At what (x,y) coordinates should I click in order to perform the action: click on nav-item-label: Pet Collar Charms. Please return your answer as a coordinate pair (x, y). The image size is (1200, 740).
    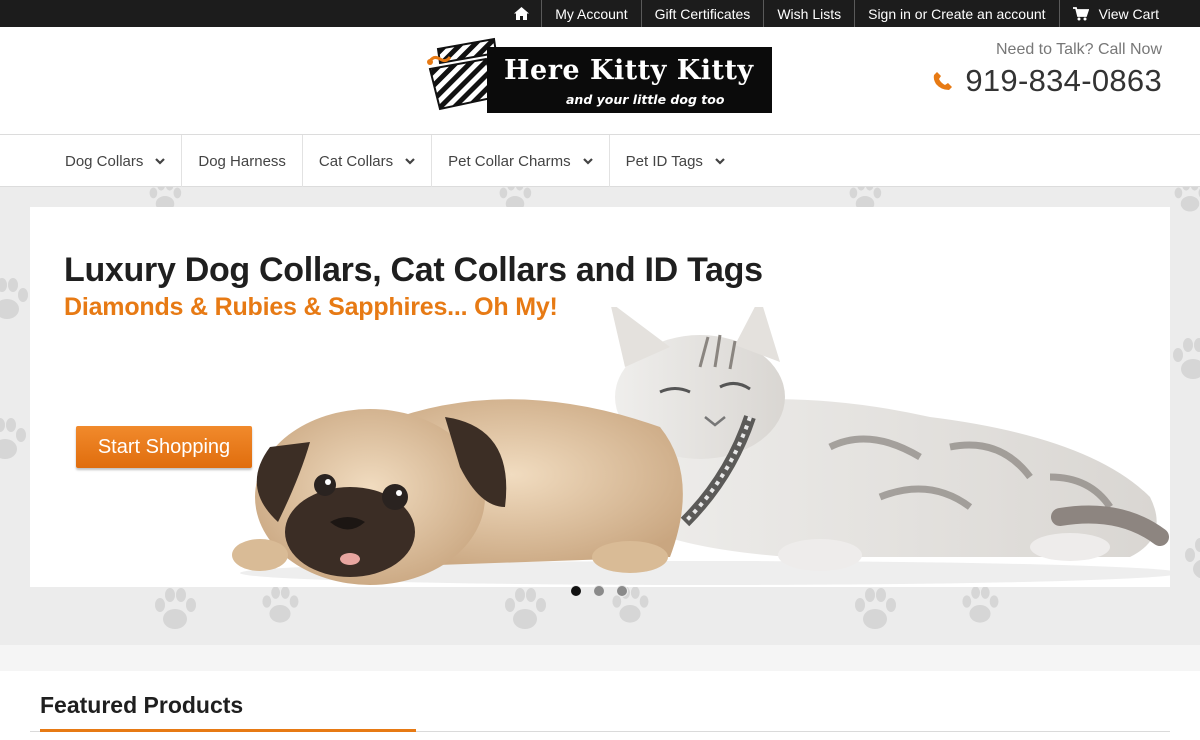
    Looking at the image, I should click on (509, 161).